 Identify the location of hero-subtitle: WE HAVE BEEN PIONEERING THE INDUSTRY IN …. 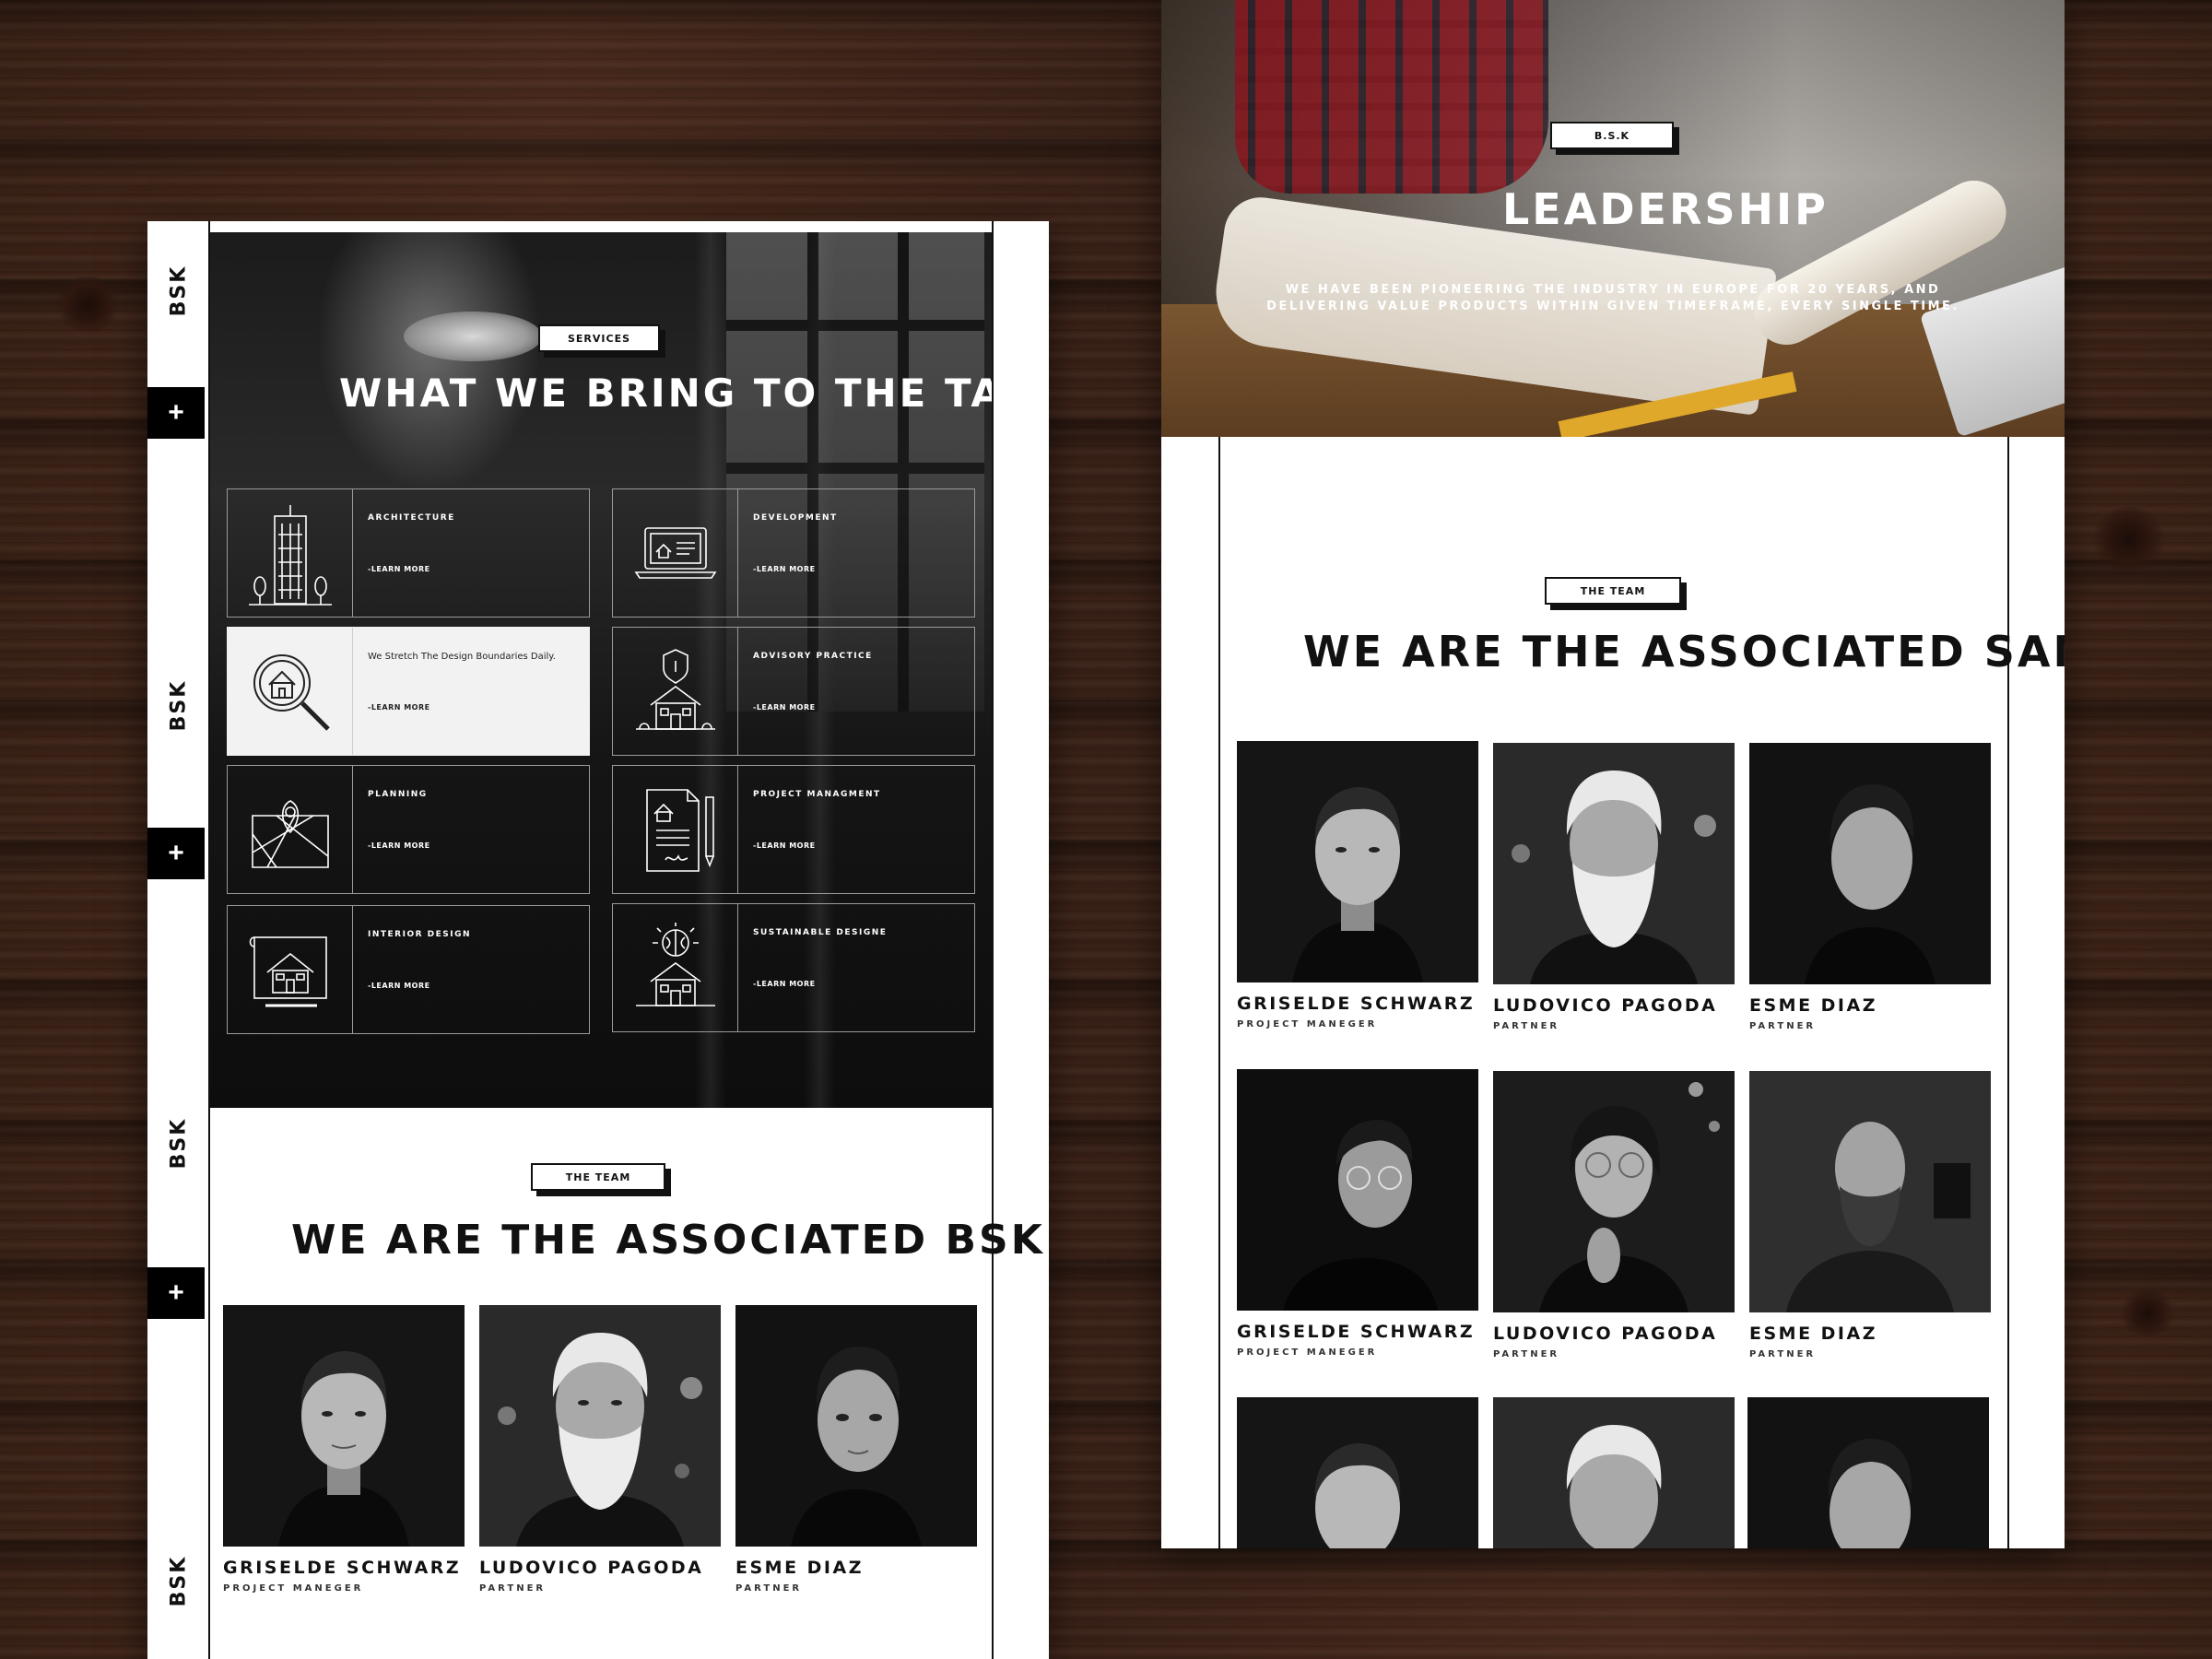
(1612, 298).